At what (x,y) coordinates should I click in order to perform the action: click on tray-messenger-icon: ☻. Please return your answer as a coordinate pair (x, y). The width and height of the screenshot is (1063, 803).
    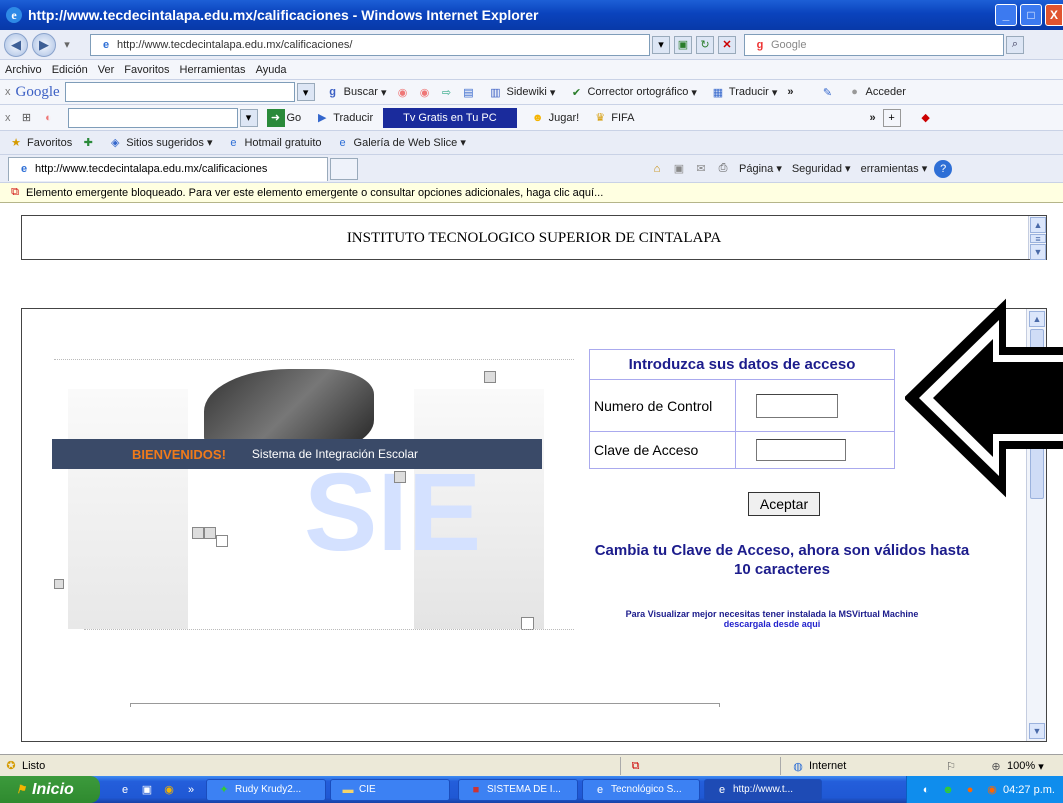
    Looking at the image, I should click on (948, 790).